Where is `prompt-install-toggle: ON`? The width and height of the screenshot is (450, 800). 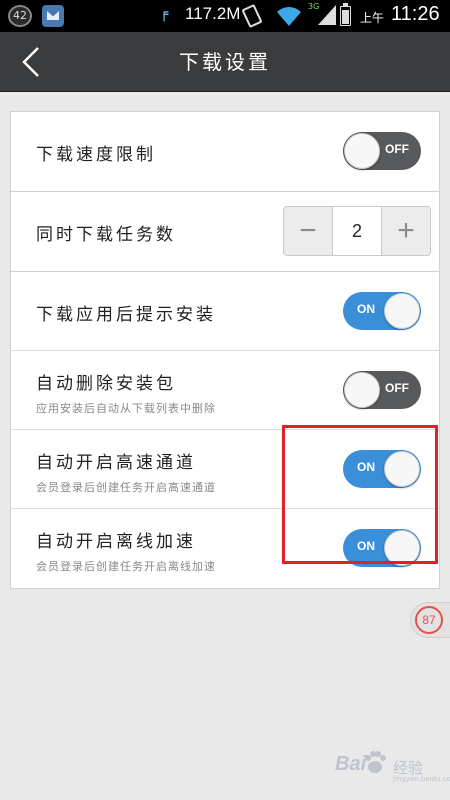
prompt-install-toggle: ON is located at coordinates (382, 311).